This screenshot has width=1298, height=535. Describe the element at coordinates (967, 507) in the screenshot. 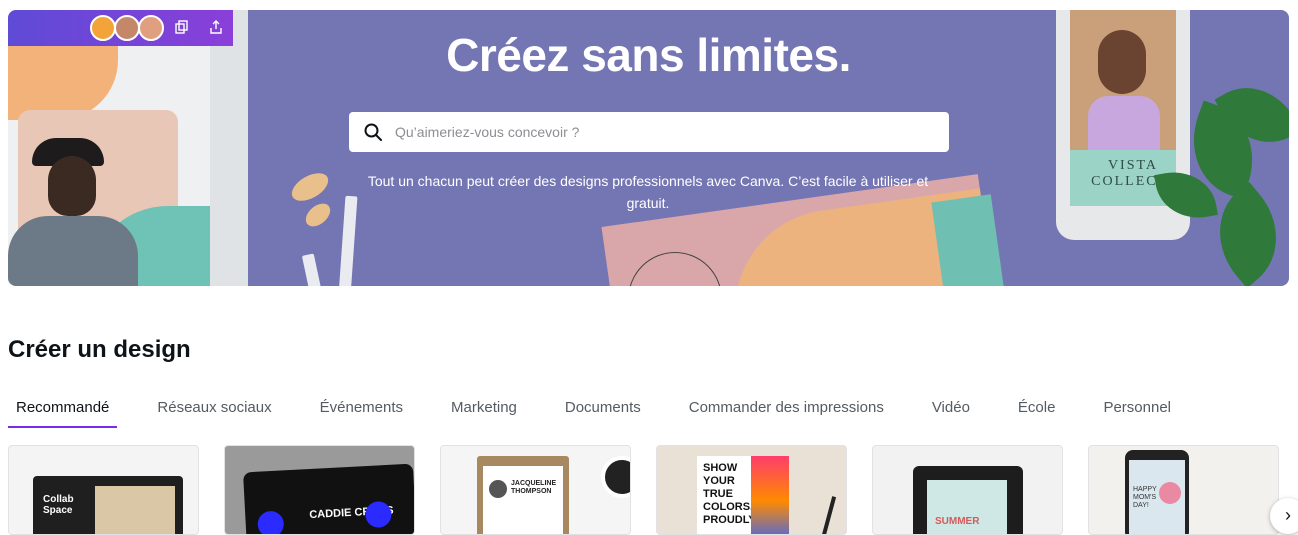

I see `phone-screen: SUMMER` at that location.